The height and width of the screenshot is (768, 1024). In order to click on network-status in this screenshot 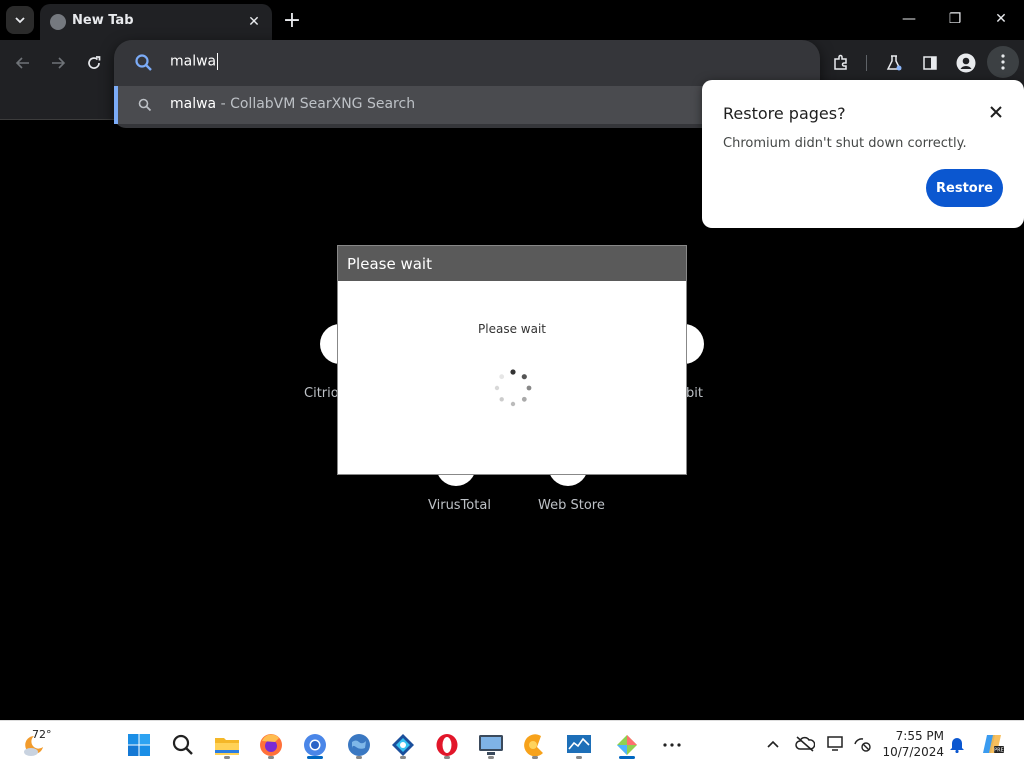, I will do `click(862, 744)`.